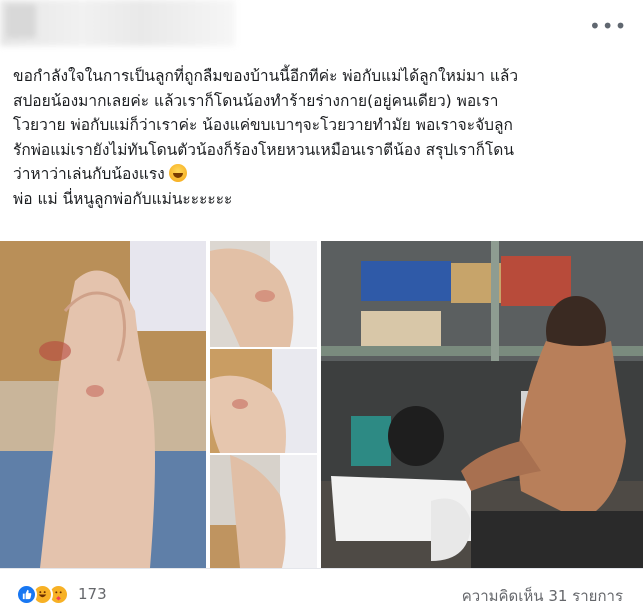 The image size is (643, 612). Describe the element at coordinates (263, 401) in the screenshot. I see `photo-arm-middle` at that location.